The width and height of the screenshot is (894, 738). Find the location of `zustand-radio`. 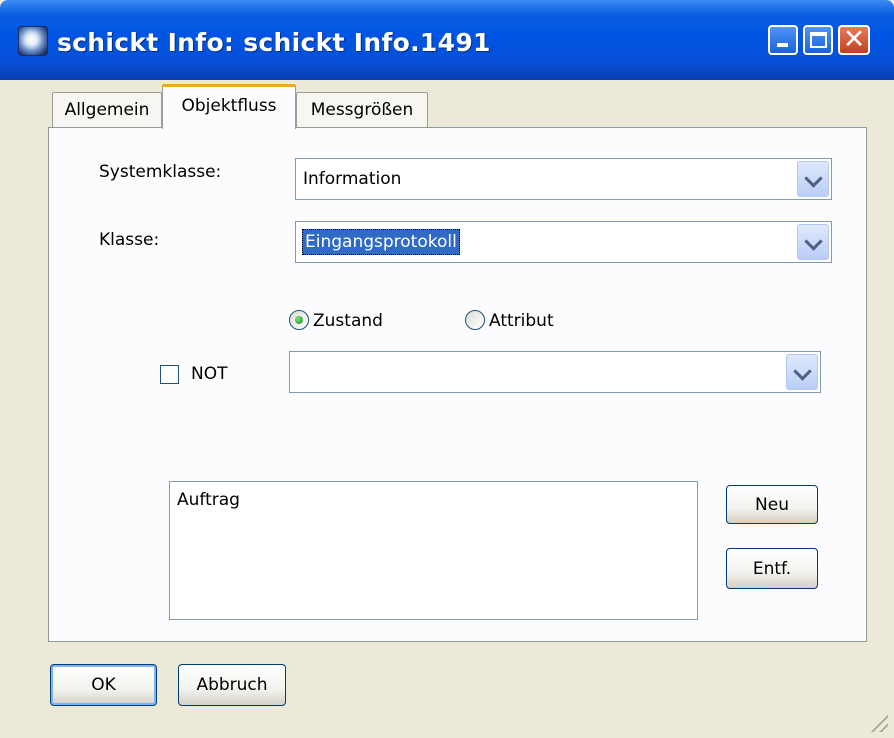

zustand-radio is located at coordinates (299, 320).